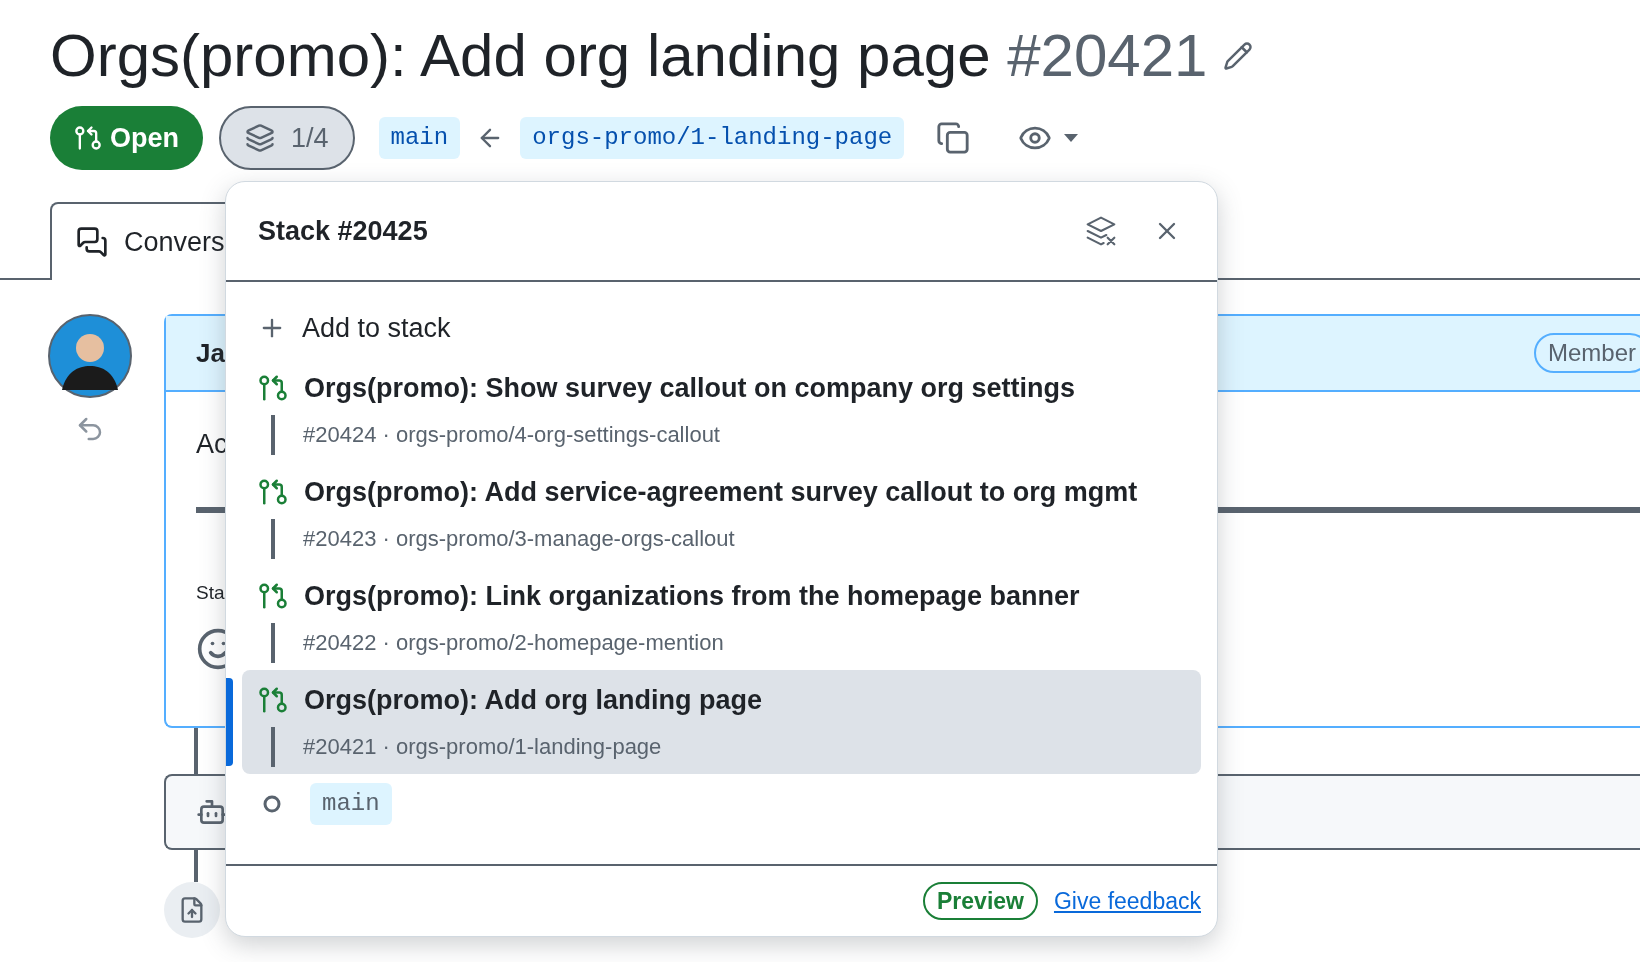  What do you see at coordinates (1101, 231) in the screenshot?
I see `layers-remove-icon` at bounding box center [1101, 231].